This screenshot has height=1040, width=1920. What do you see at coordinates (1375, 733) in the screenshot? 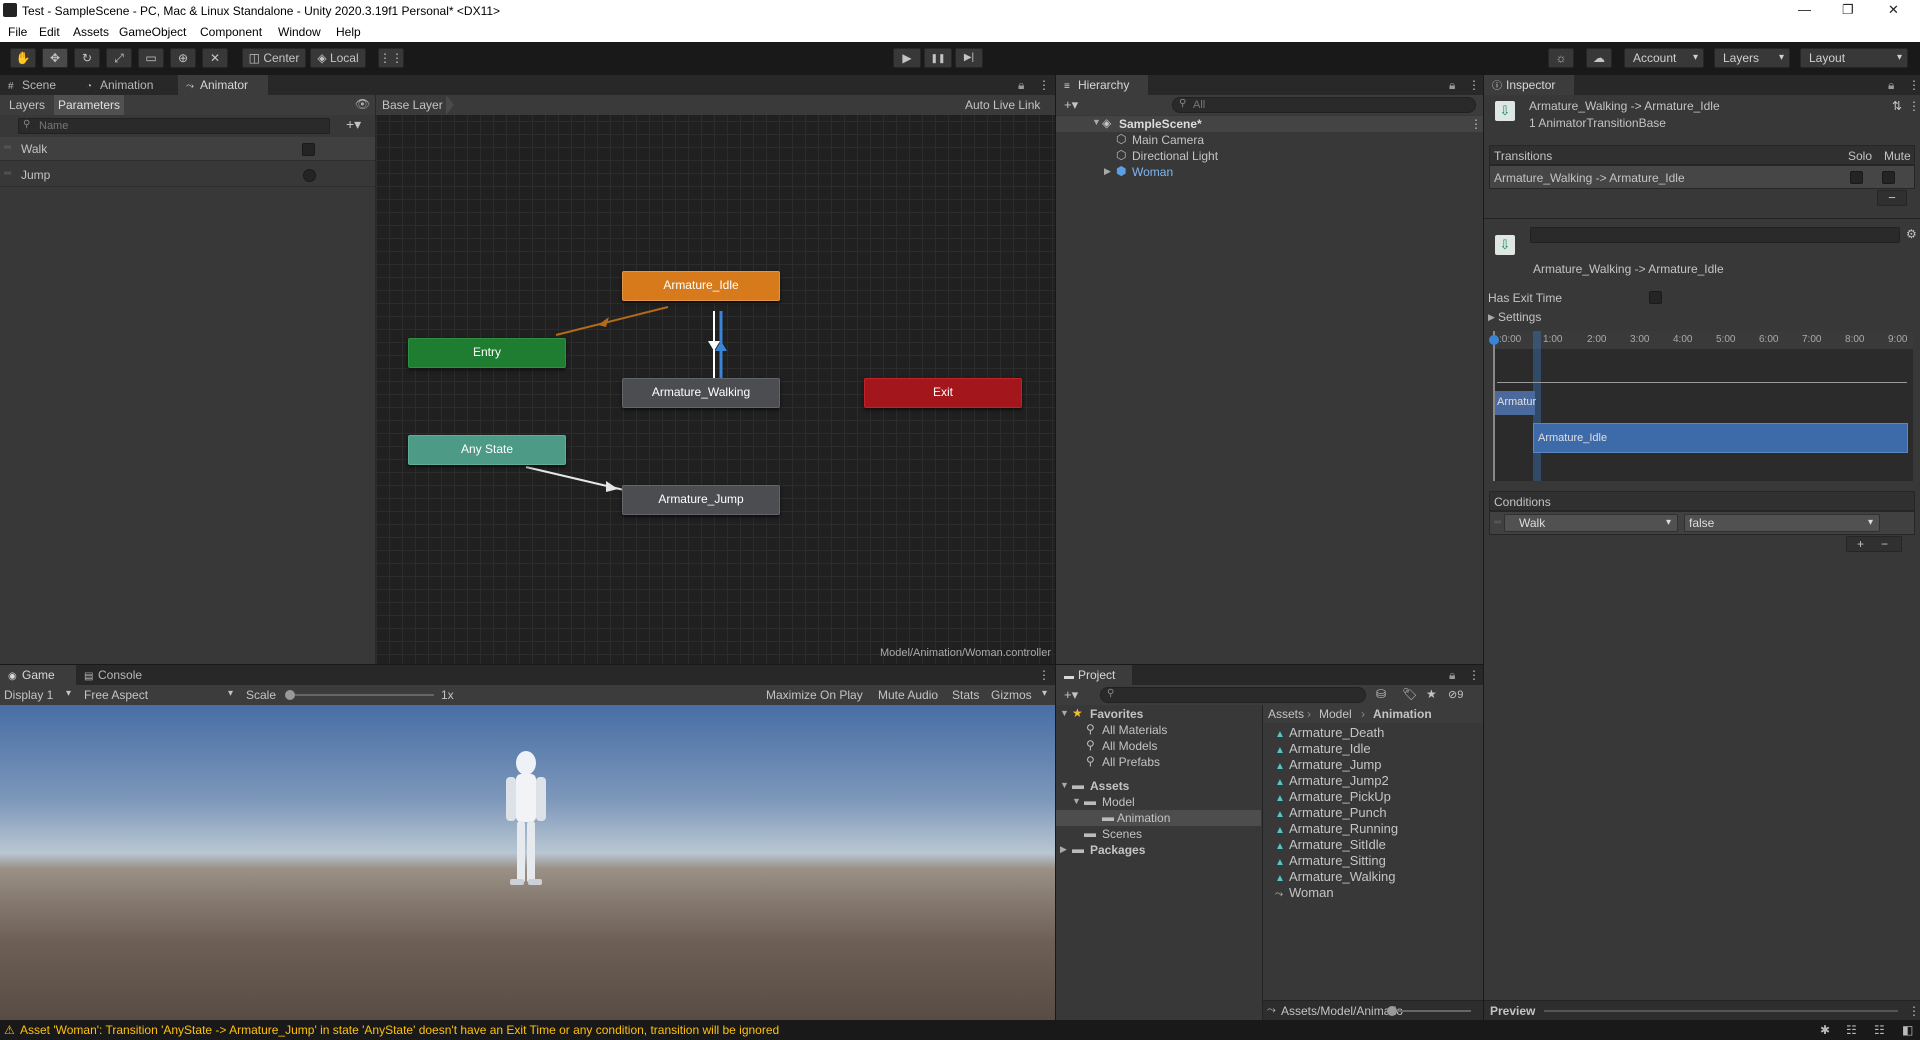
I see `file-item: ▲ Armature_Death` at bounding box center [1375, 733].